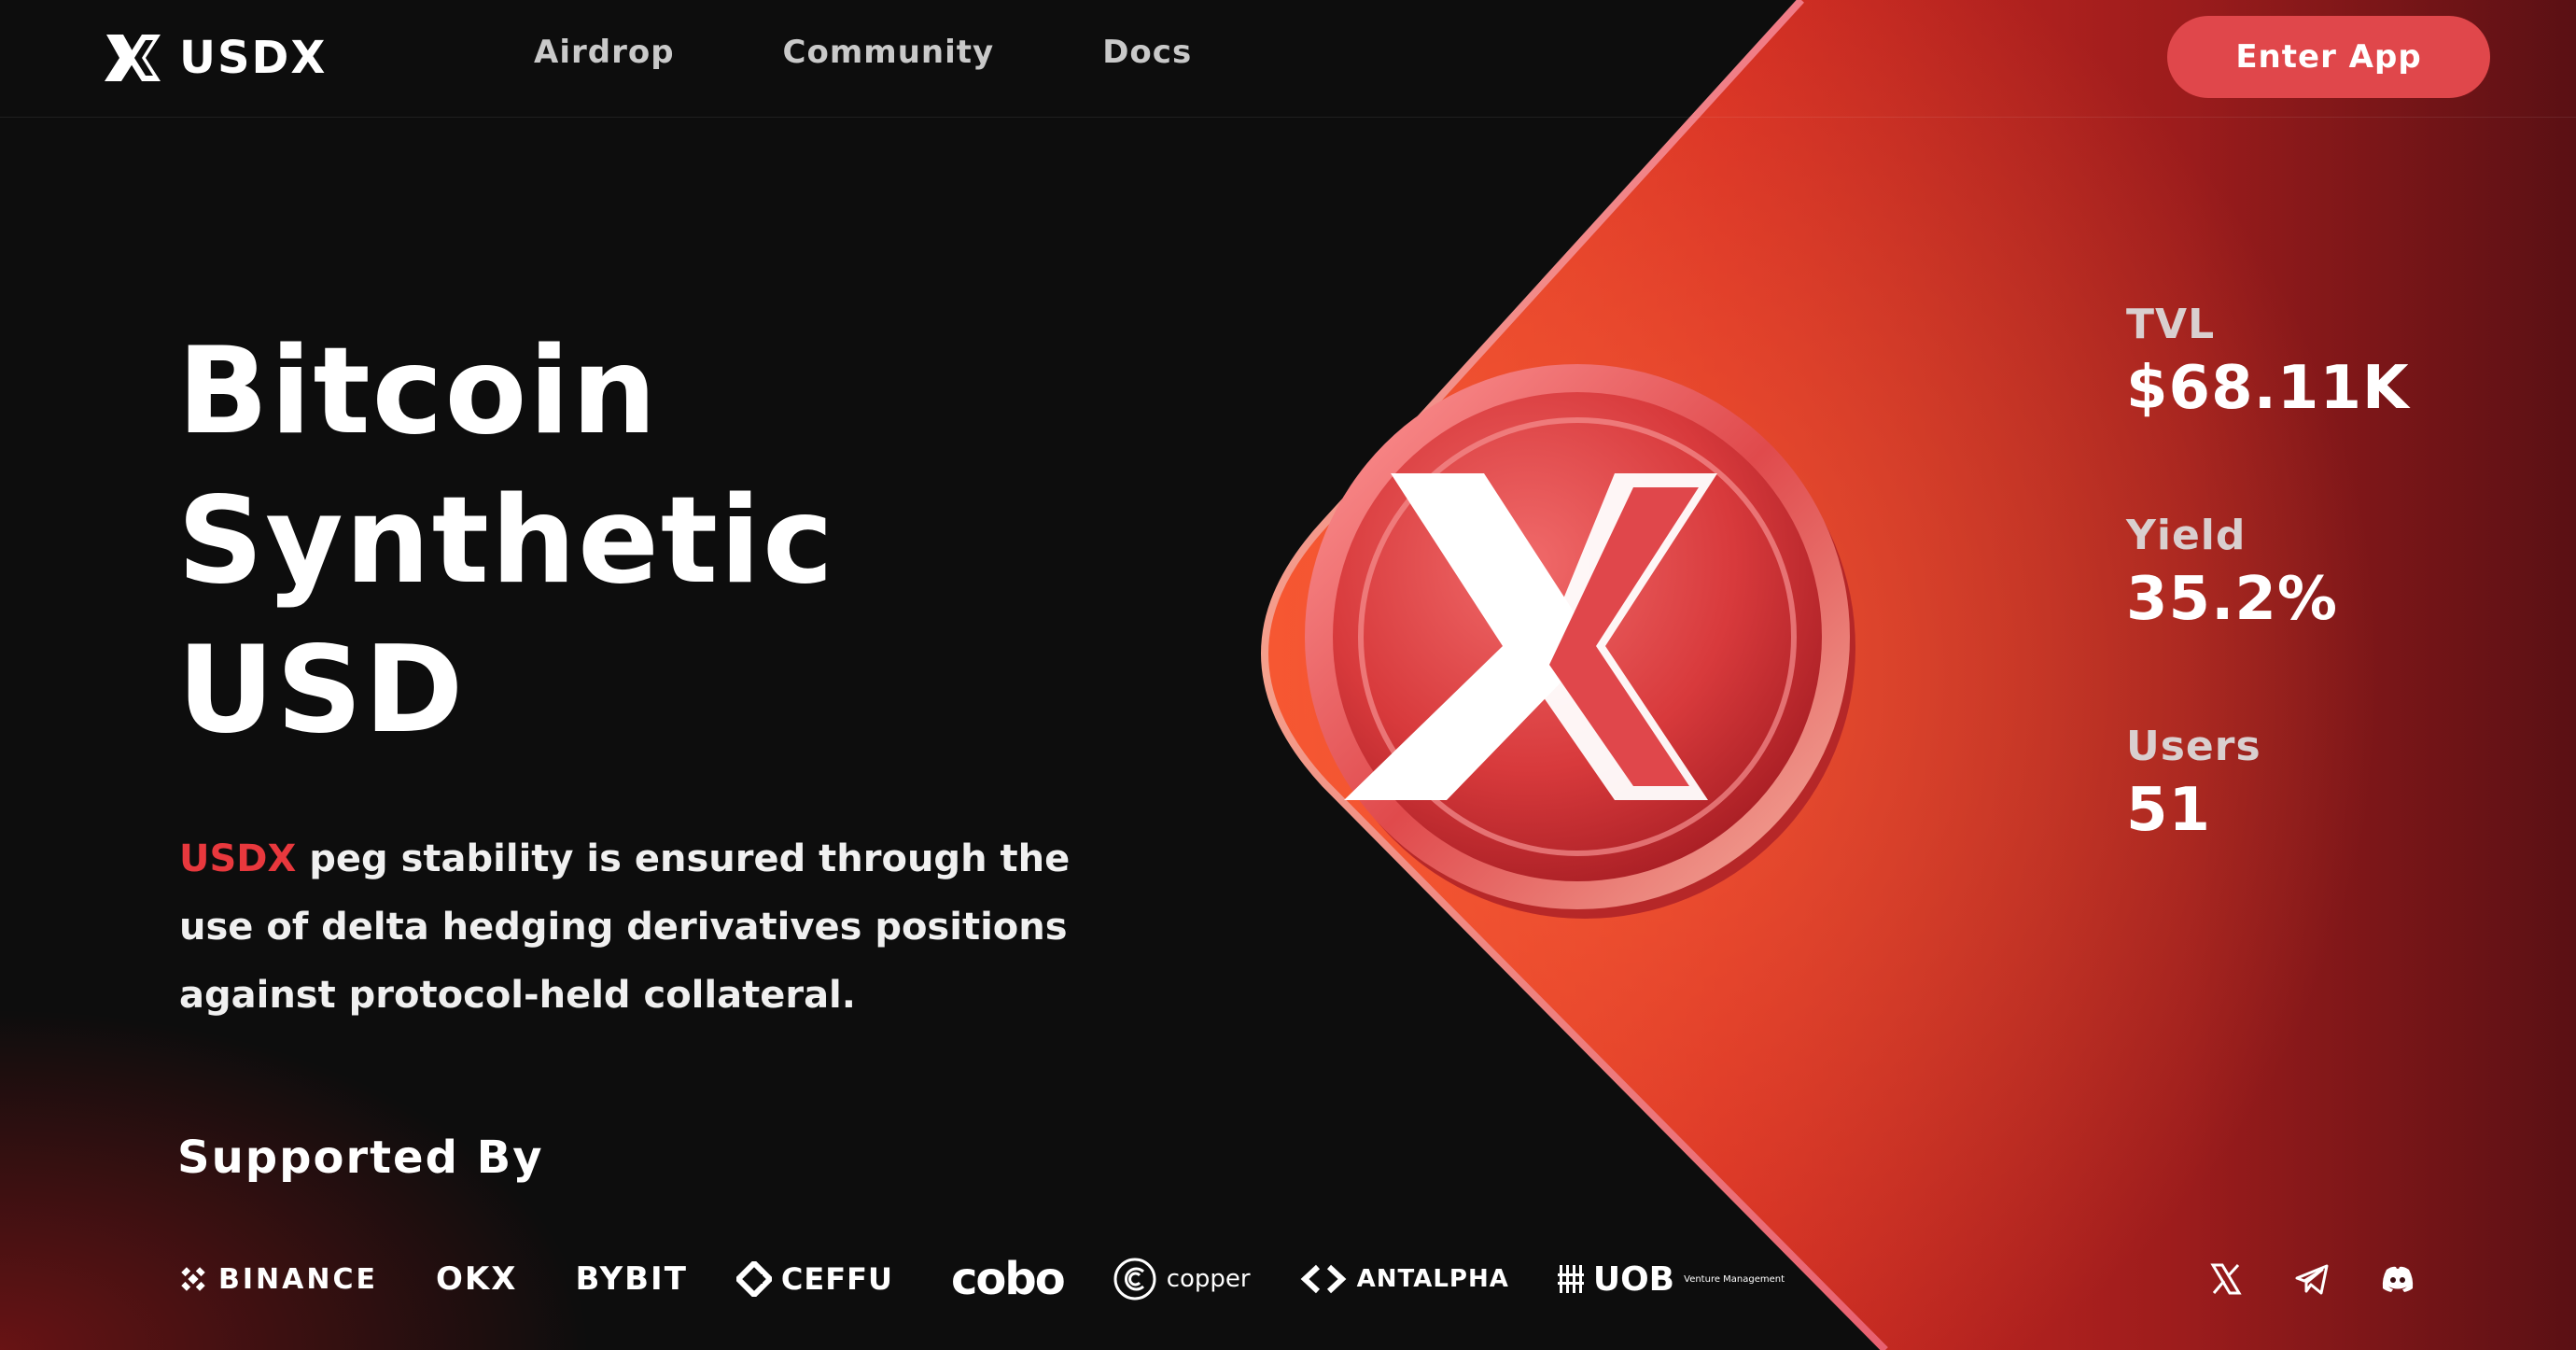  I want to click on description-accent: USDX, so click(238, 858).